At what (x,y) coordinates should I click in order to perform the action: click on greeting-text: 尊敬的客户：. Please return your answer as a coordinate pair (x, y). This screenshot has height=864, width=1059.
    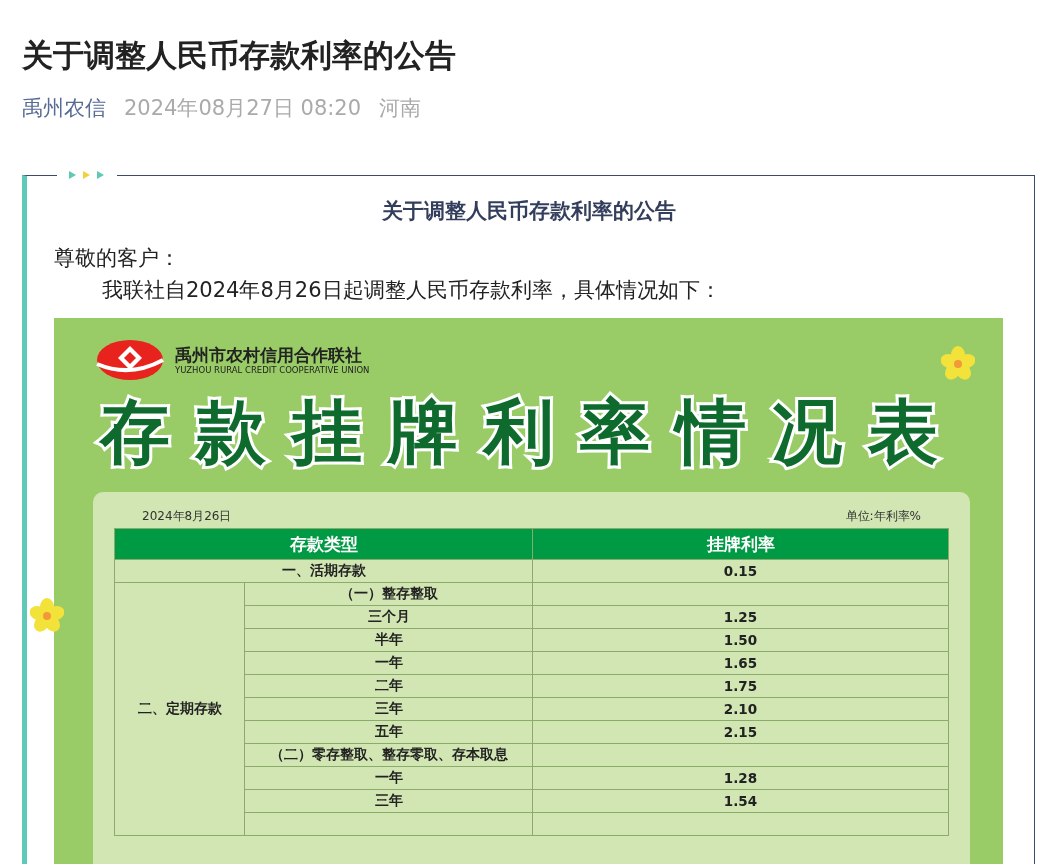
    Looking at the image, I should click on (117, 258).